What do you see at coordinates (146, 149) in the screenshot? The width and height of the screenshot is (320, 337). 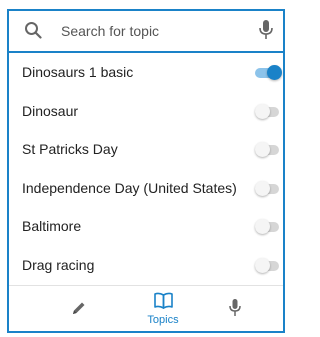 I see `topic-row-st-patricks-day: St Patricks Day` at bounding box center [146, 149].